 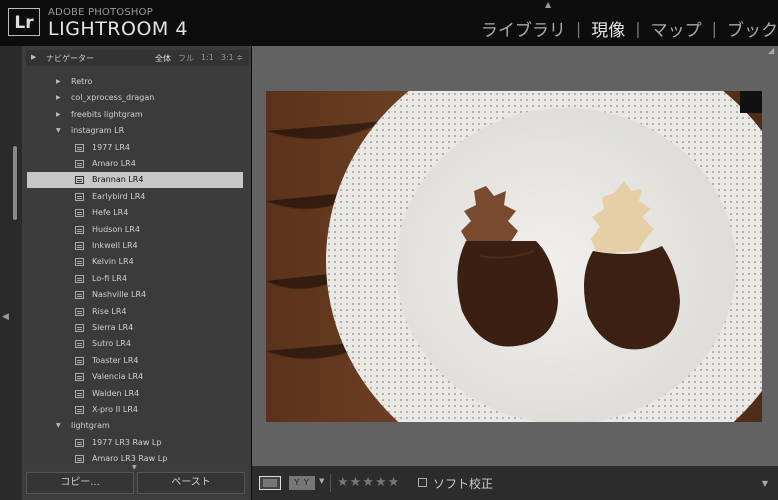 What do you see at coordinates (135, 131) in the screenshot?
I see `preset-folder: ▼ instagram LR` at bounding box center [135, 131].